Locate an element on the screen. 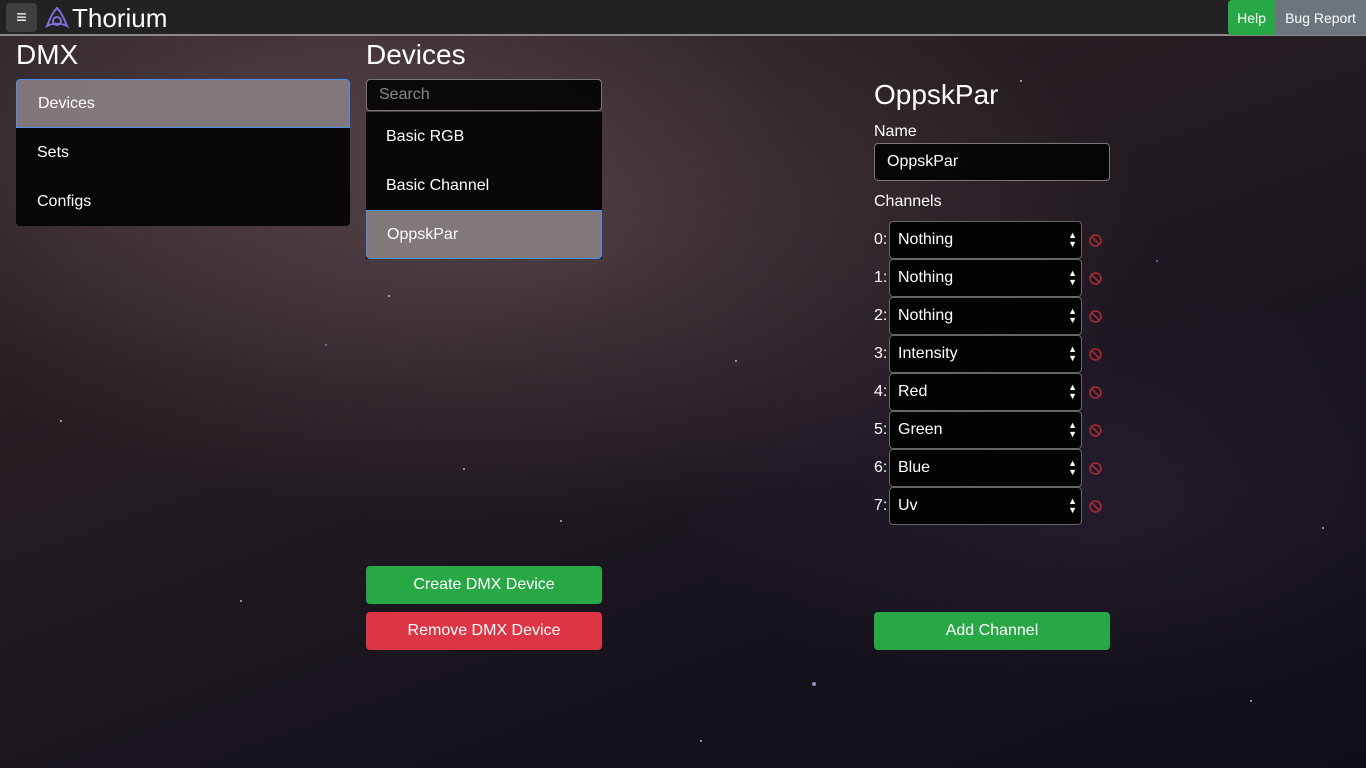 The image size is (1366, 768). devices-heading: Devices is located at coordinates (416, 54).